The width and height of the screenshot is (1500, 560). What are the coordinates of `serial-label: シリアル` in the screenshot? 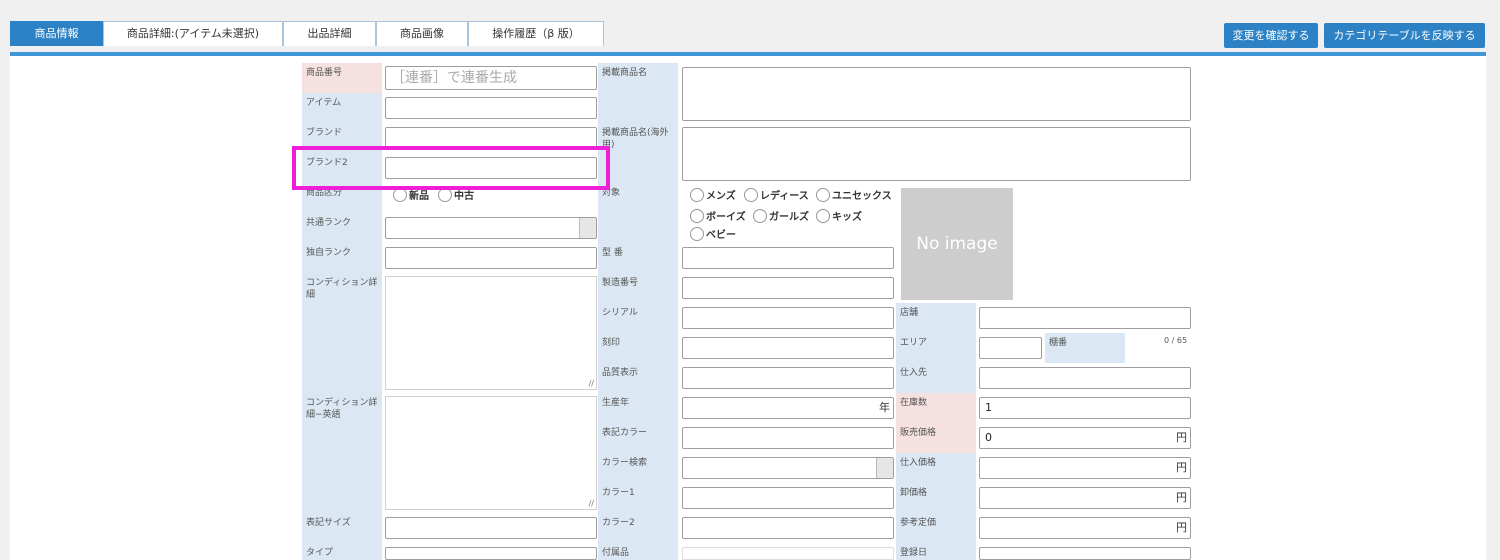 It's located at (638, 318).